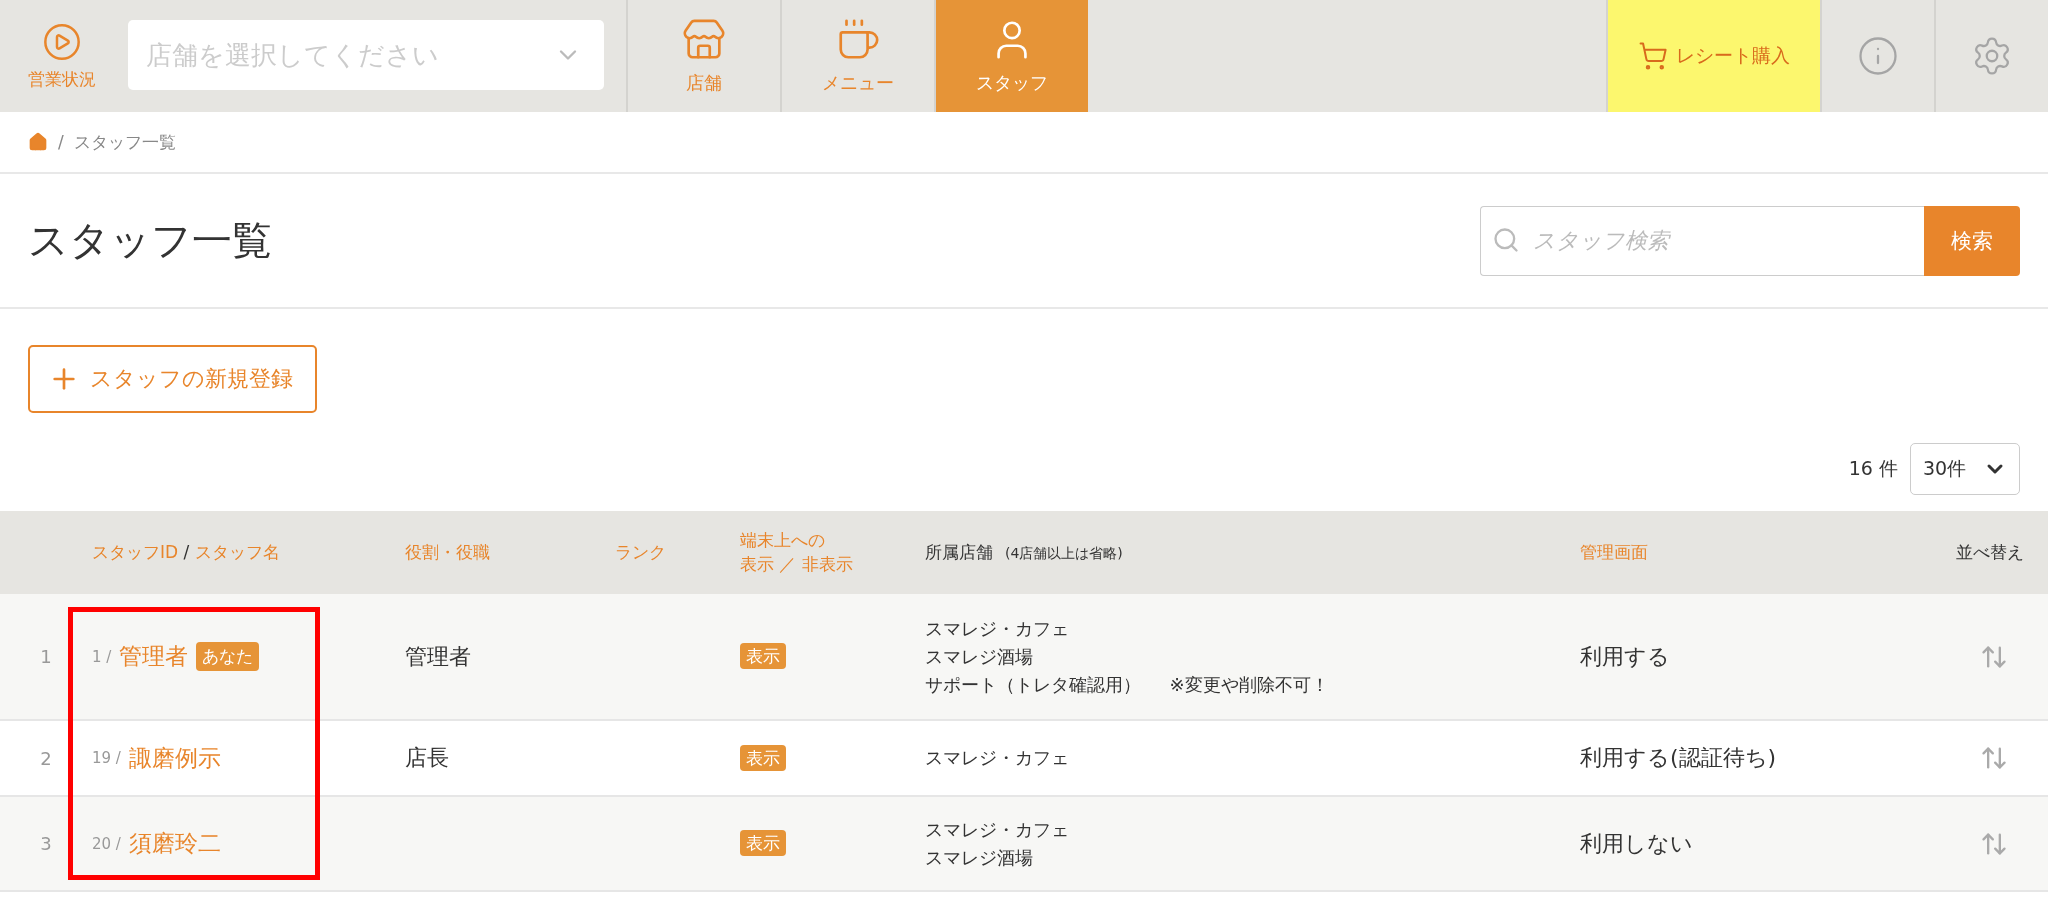  Describe the element at coordinates (797, 564) in the screenshot. I see `column-header: 表示 ／ 非表示` at that location.